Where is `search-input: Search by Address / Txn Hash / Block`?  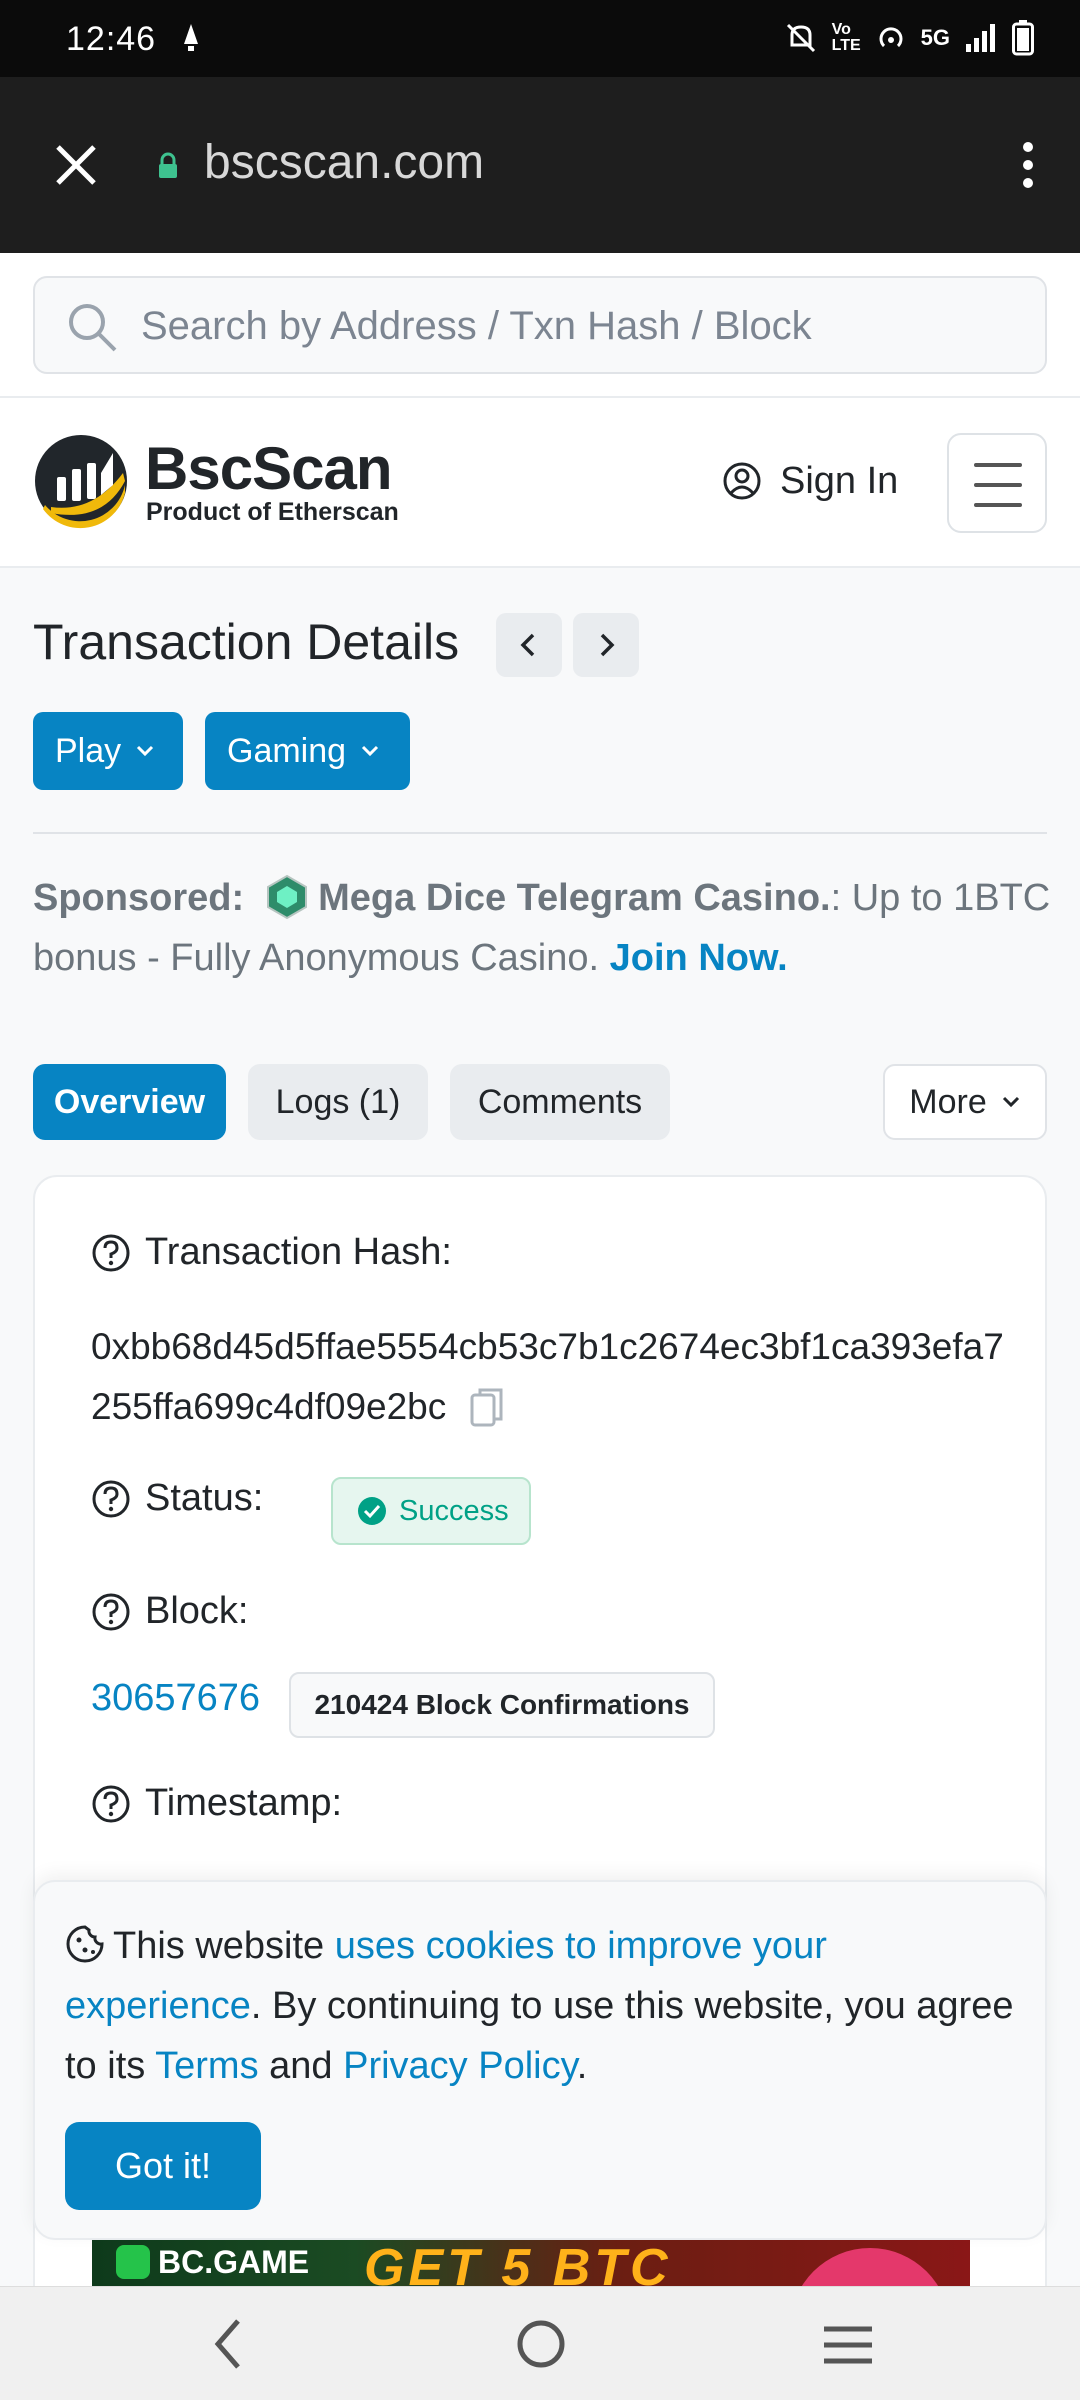
search-input: Search by Address / Txn Hash / Block is located at coordinates (540, 325).